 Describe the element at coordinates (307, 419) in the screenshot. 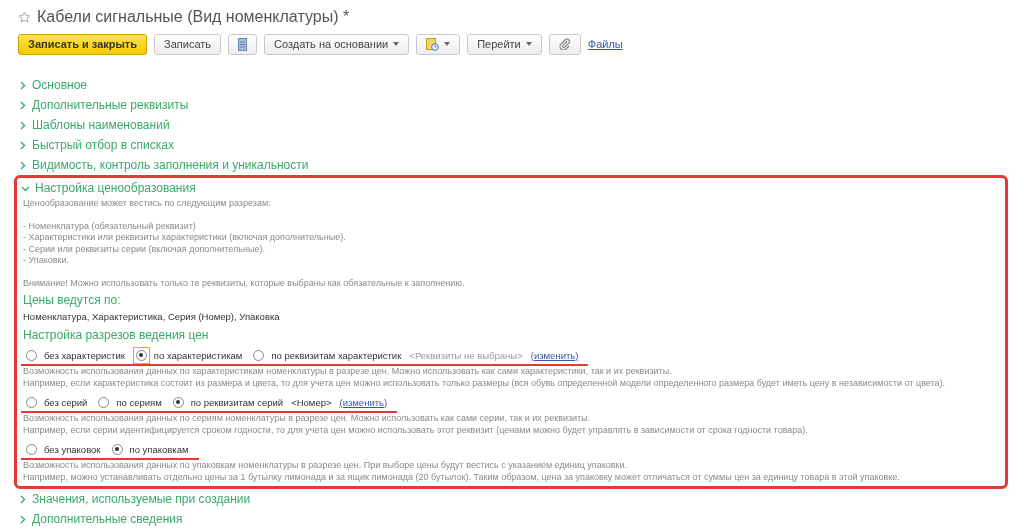

I see `description-text: Возможность использования данных по сериям номенклатуры в разрезе цен. Можно использовать как сами серии, так и их реквизиты.` at that location.